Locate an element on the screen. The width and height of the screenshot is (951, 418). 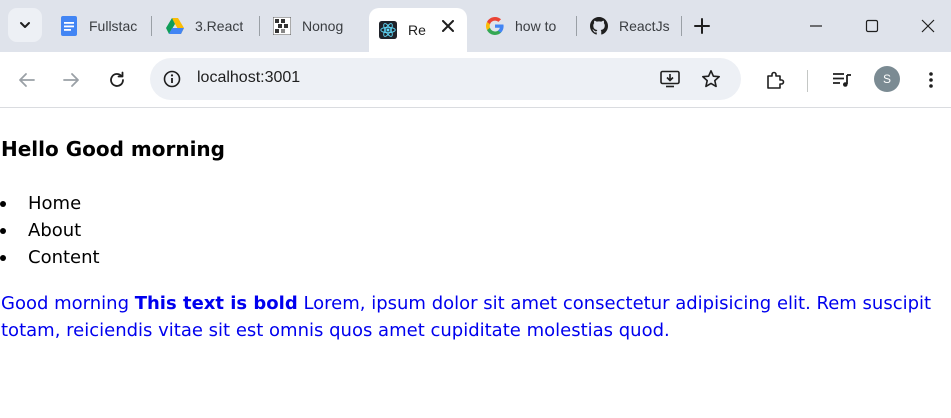
media-controls-button is located at coordinates (842, 80).